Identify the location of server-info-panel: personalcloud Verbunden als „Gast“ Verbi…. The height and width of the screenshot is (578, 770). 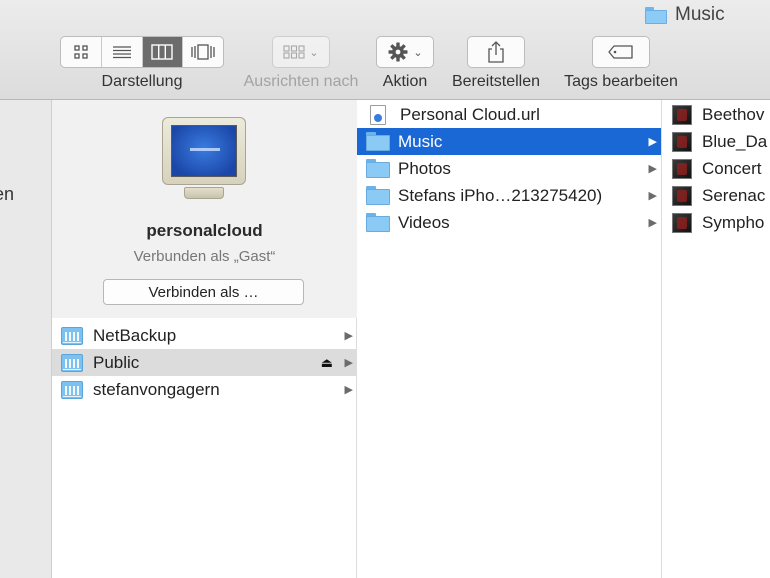
(204, 209).